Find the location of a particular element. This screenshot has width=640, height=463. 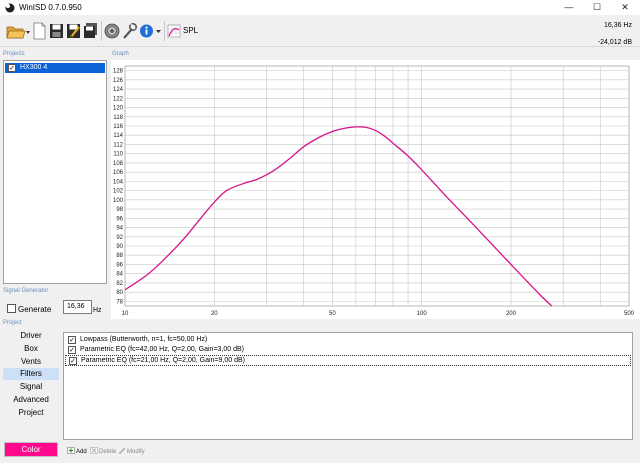

y-tick-label: 128 is located at coordinates (118, 72).